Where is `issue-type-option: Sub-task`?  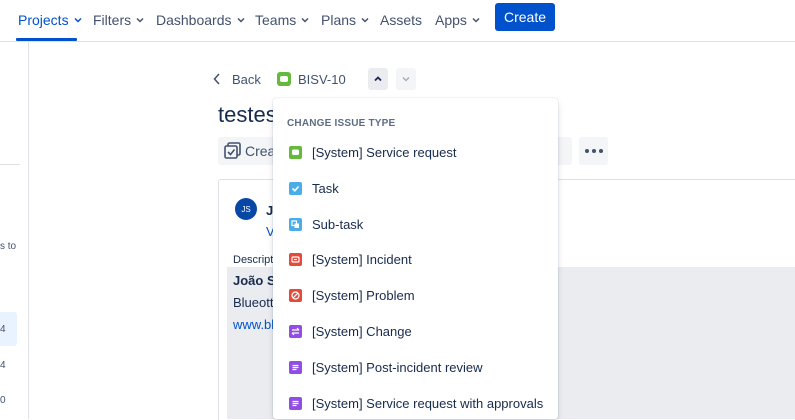 issue-type-option: Sub-task is located at coordinates (415, 225).